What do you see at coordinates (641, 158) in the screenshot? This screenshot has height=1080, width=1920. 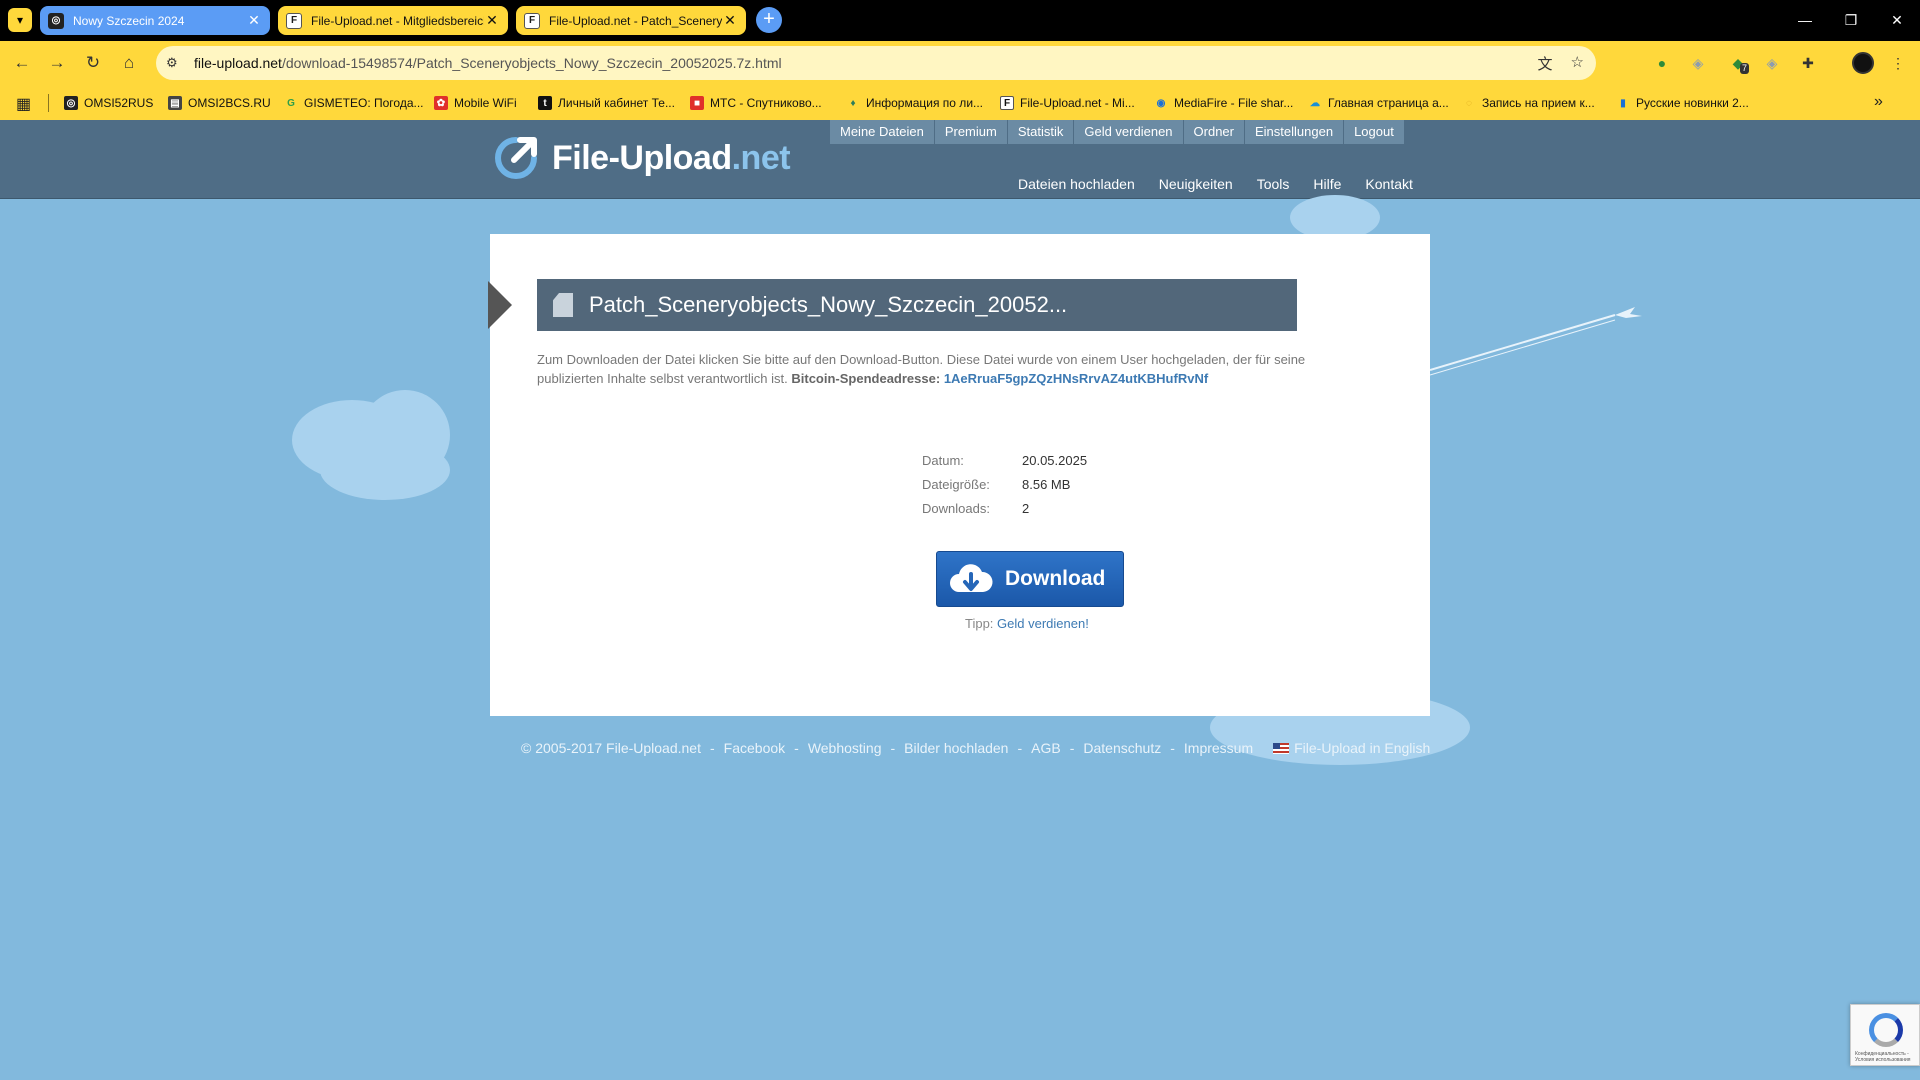 I see `site-logo: File-Upload.net` at bounding box center [641, 158].